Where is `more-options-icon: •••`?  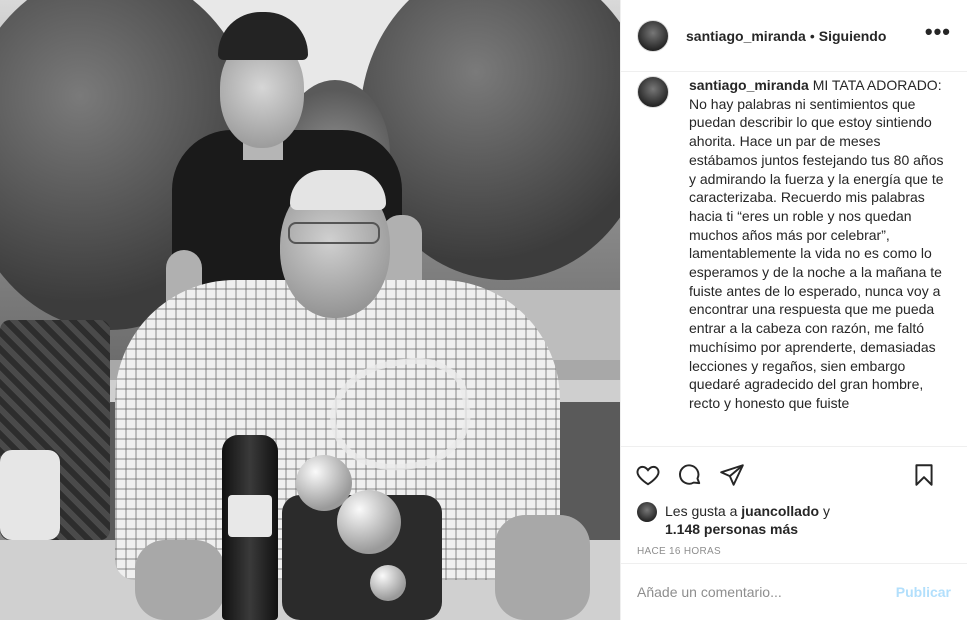
more-options-icon: ••• is located at coordinates (938, 32).